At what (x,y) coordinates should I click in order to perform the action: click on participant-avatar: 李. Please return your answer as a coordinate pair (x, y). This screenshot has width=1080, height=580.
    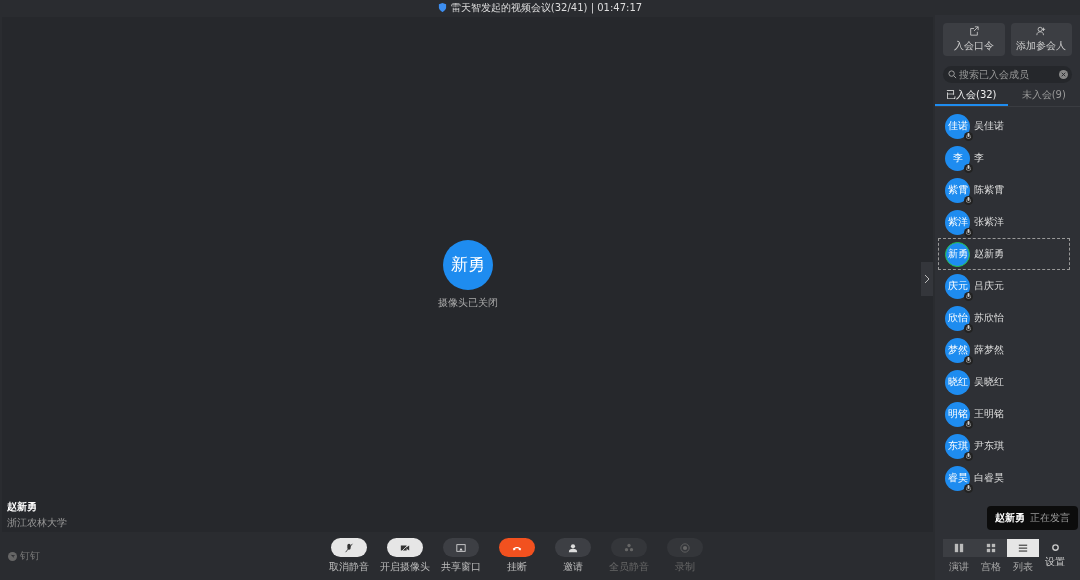
    Looking at the image, I should click on (957, 158).